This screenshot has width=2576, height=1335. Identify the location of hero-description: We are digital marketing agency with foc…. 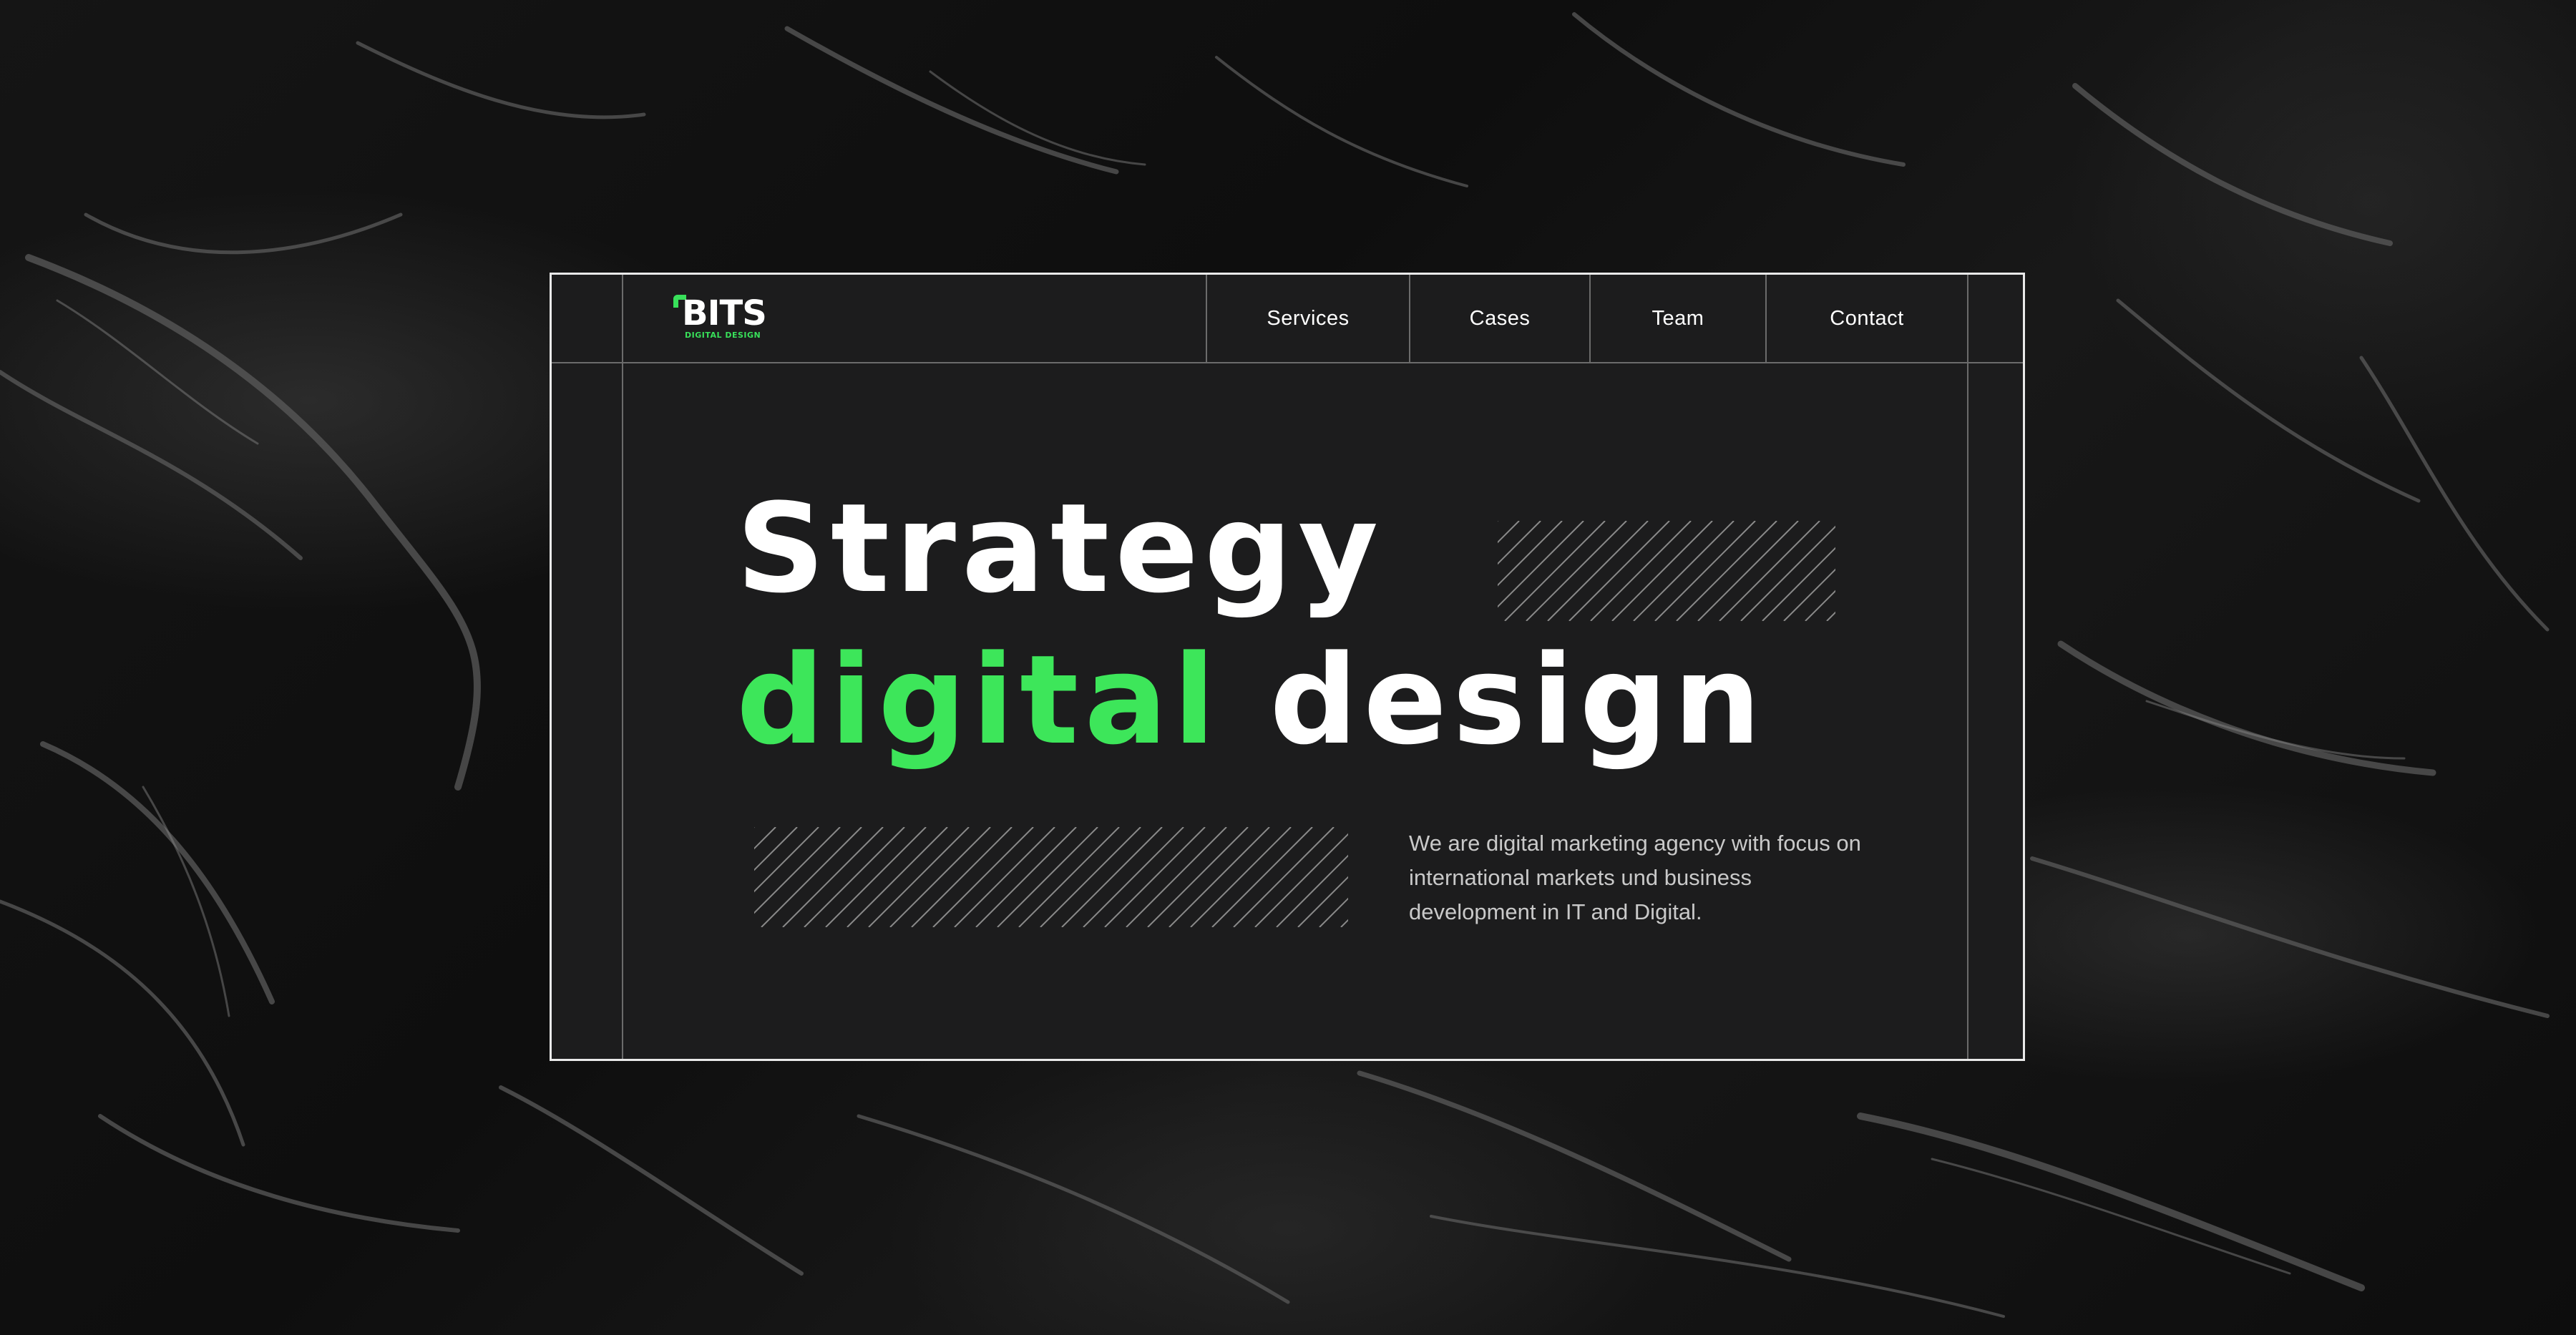
(1635, 877).